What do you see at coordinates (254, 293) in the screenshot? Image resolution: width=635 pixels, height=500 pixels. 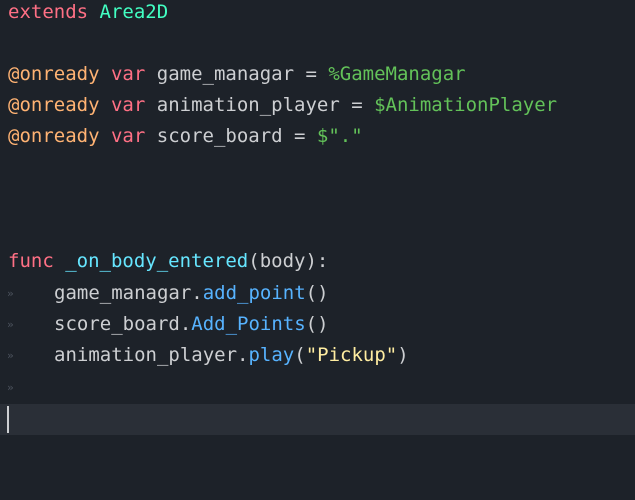 I see `method-call: add_point` at bounding box center [254, 293].